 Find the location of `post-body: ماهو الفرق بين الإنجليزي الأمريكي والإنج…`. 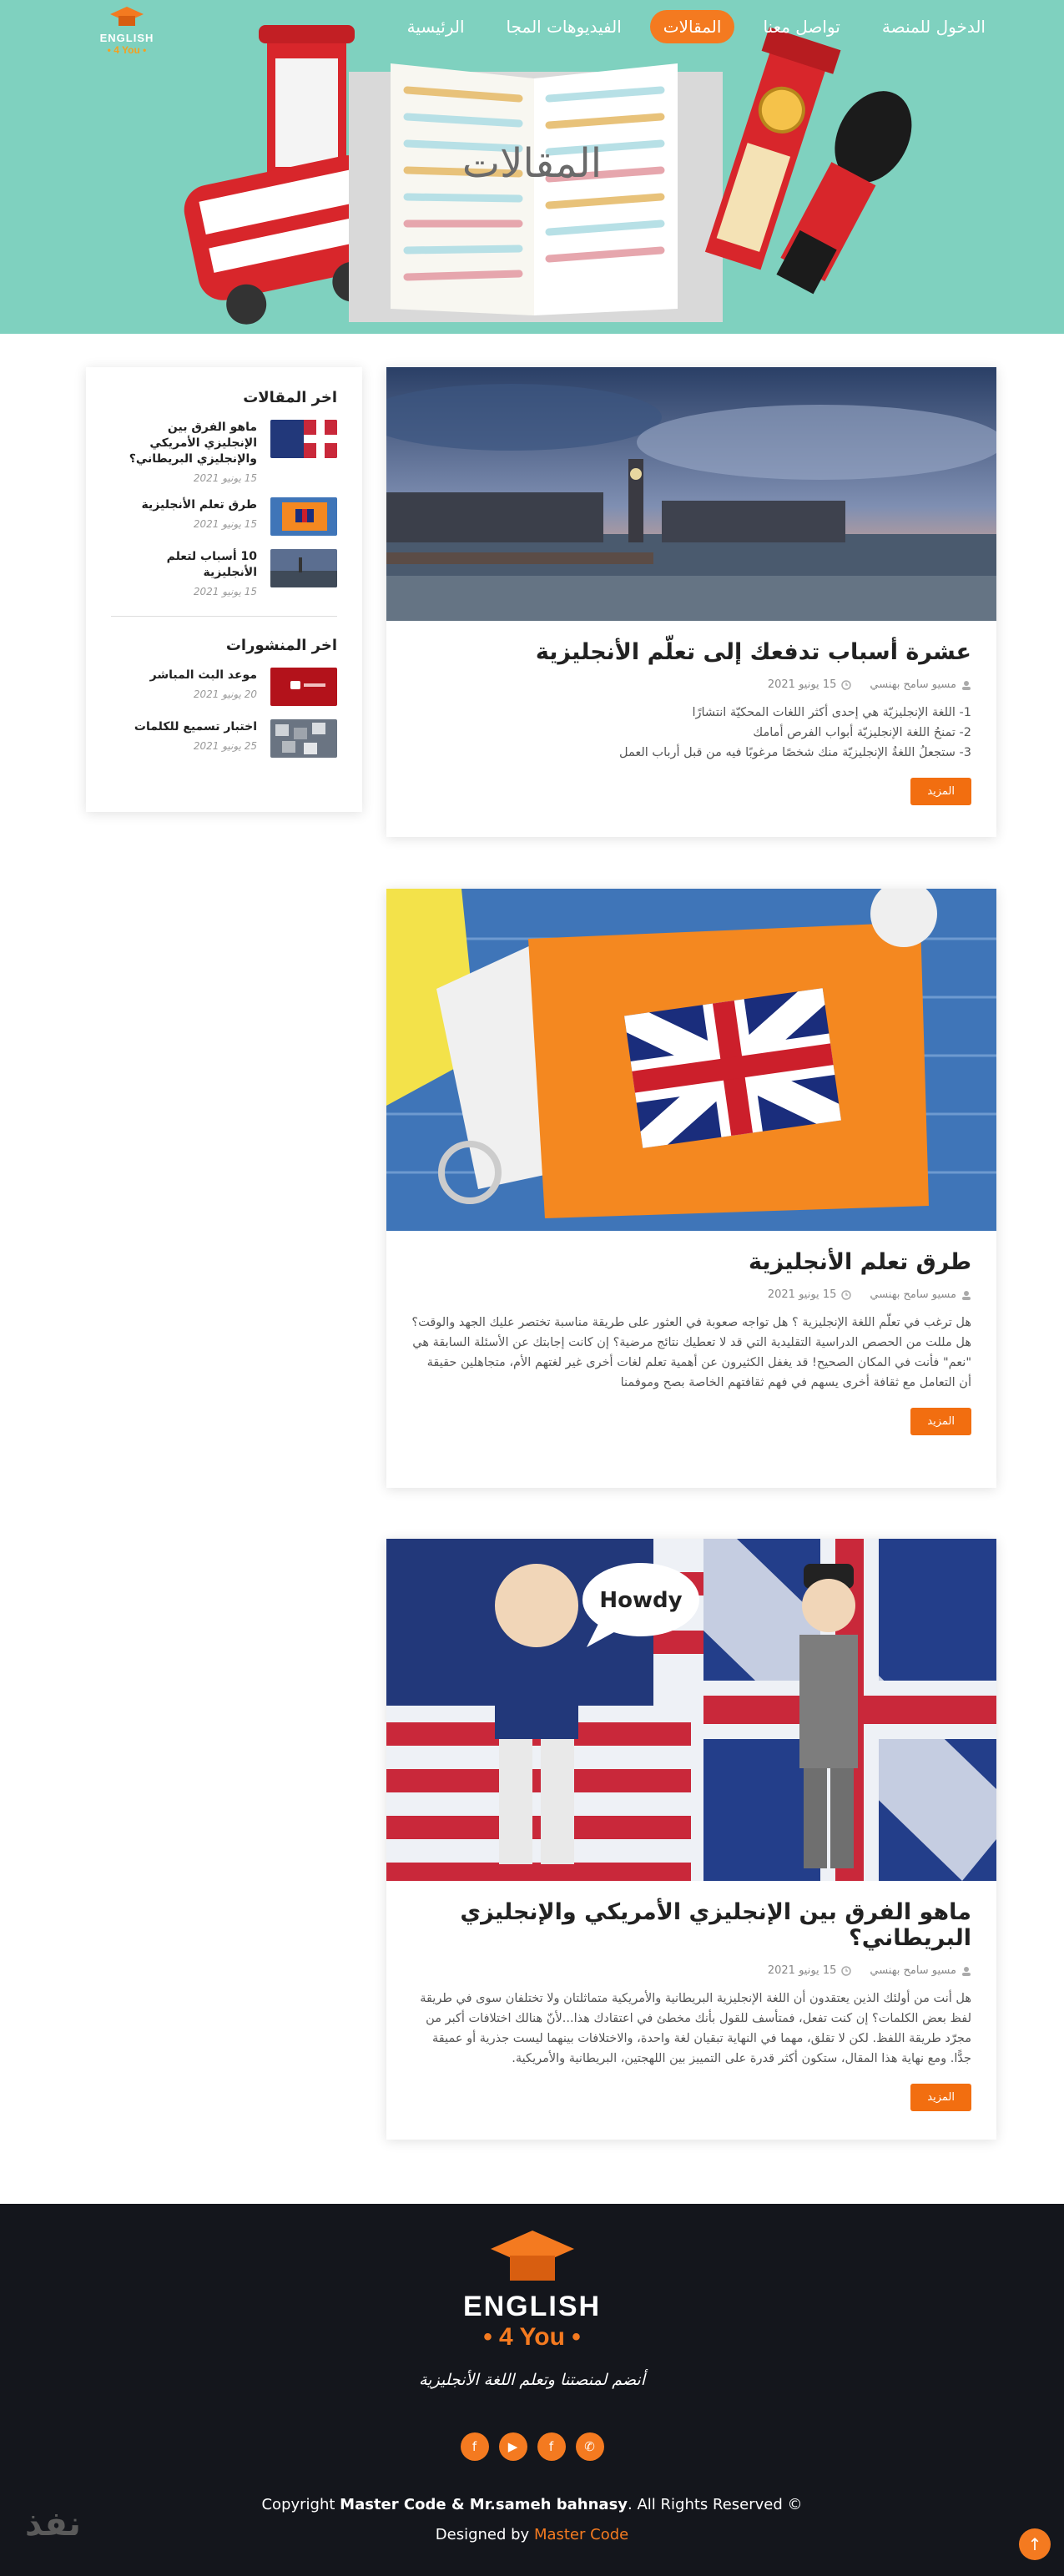

post-body: ماهو الفرق بين الإنجليزي الأمريكي والإنج… is located at coordinates (691, 2007).